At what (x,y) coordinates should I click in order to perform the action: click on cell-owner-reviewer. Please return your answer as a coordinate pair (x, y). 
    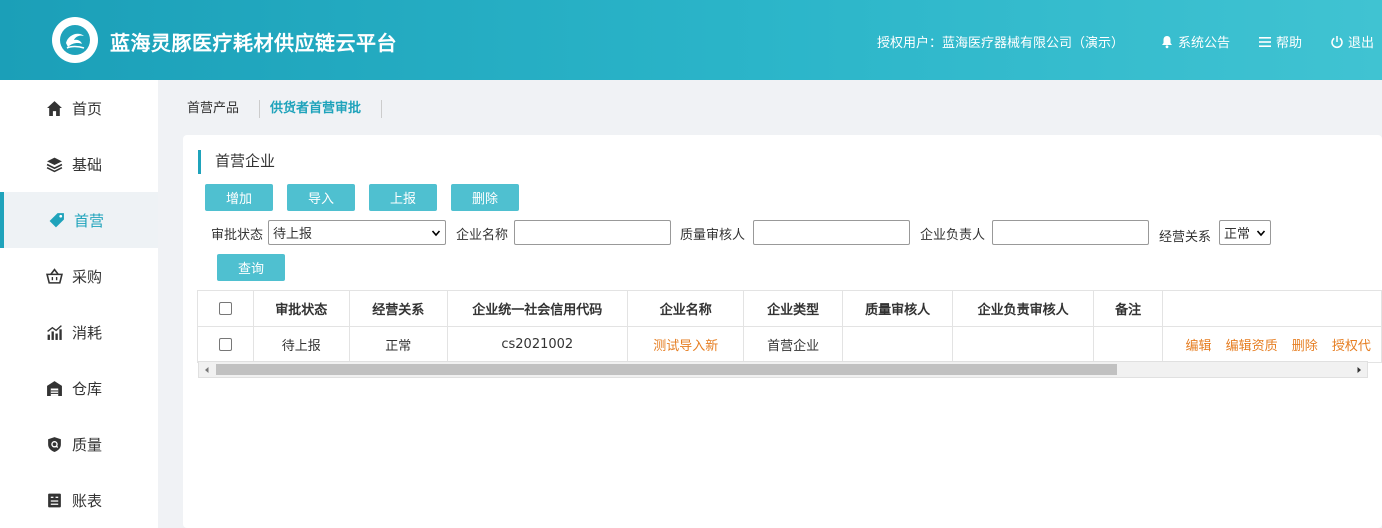
    Looking at the image, I should click on (1023, 344).